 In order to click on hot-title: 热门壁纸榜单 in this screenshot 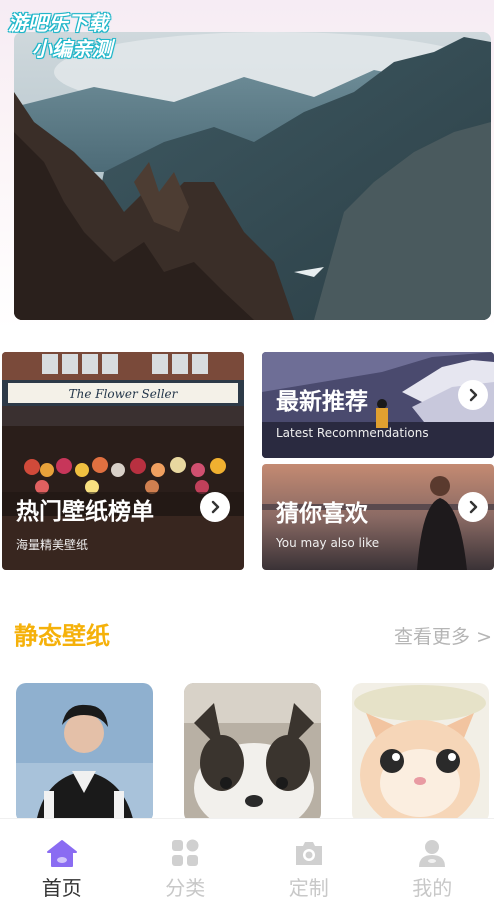, I will do `click(85, 512)`.